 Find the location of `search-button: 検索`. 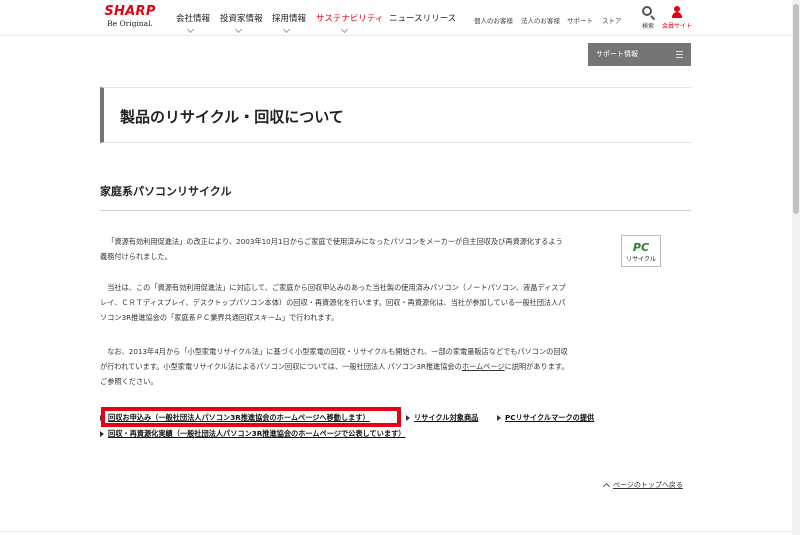

search-button: 検索 is located at coordinates (648, 19).